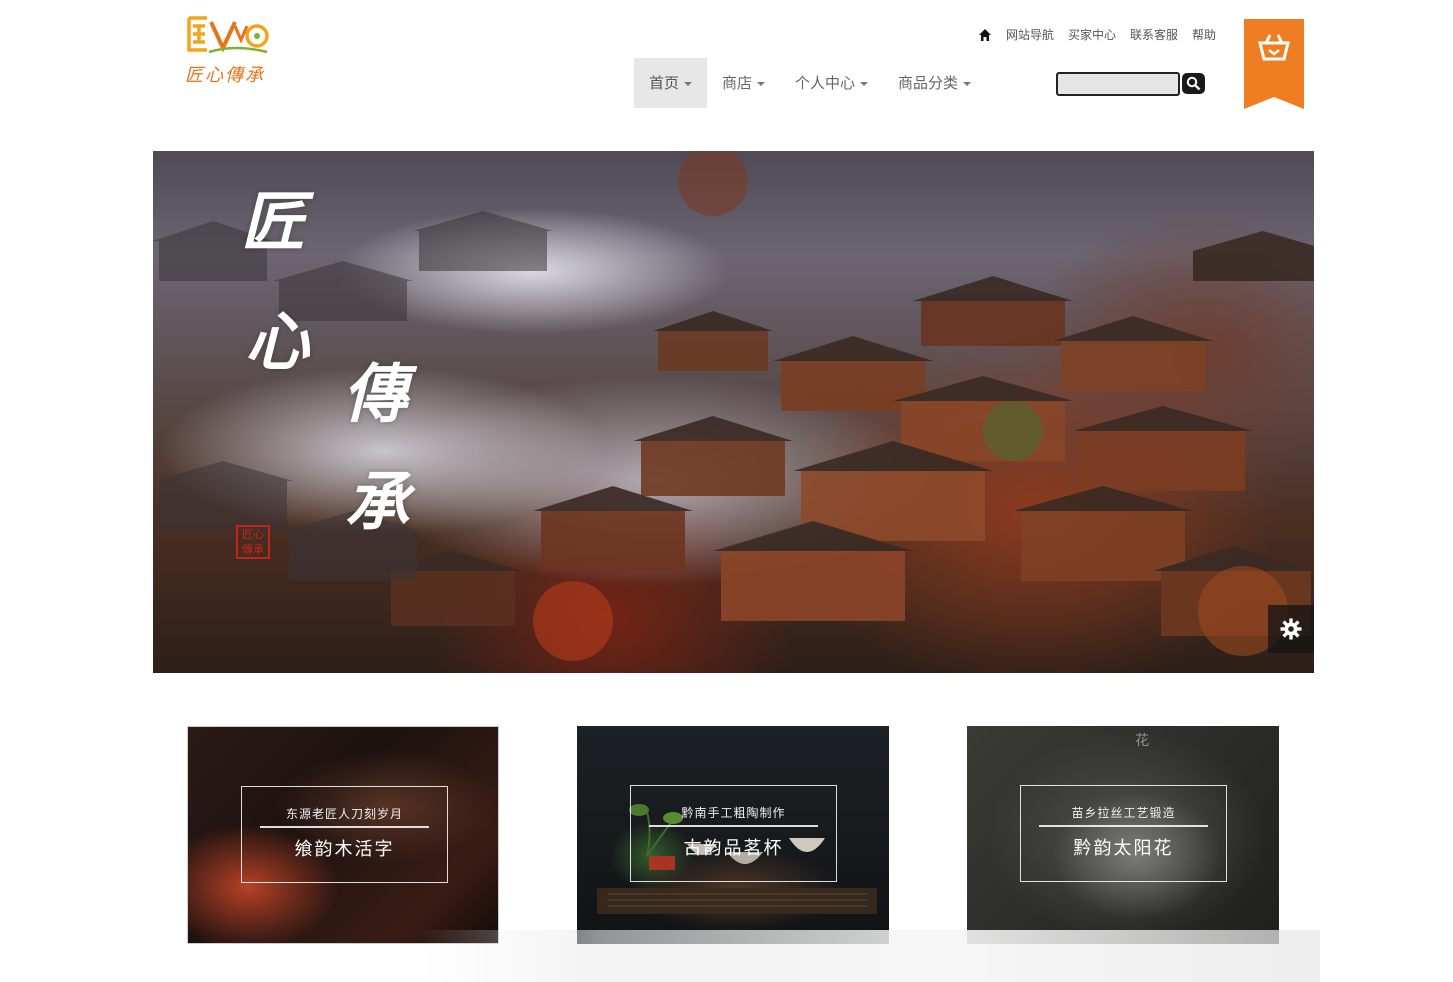 Image resolution: width=1453 pixels, height=982 pixels. I want to click on product-card: 黔南手工粗陶制作 古韵品茗杯, so click(733, 835).